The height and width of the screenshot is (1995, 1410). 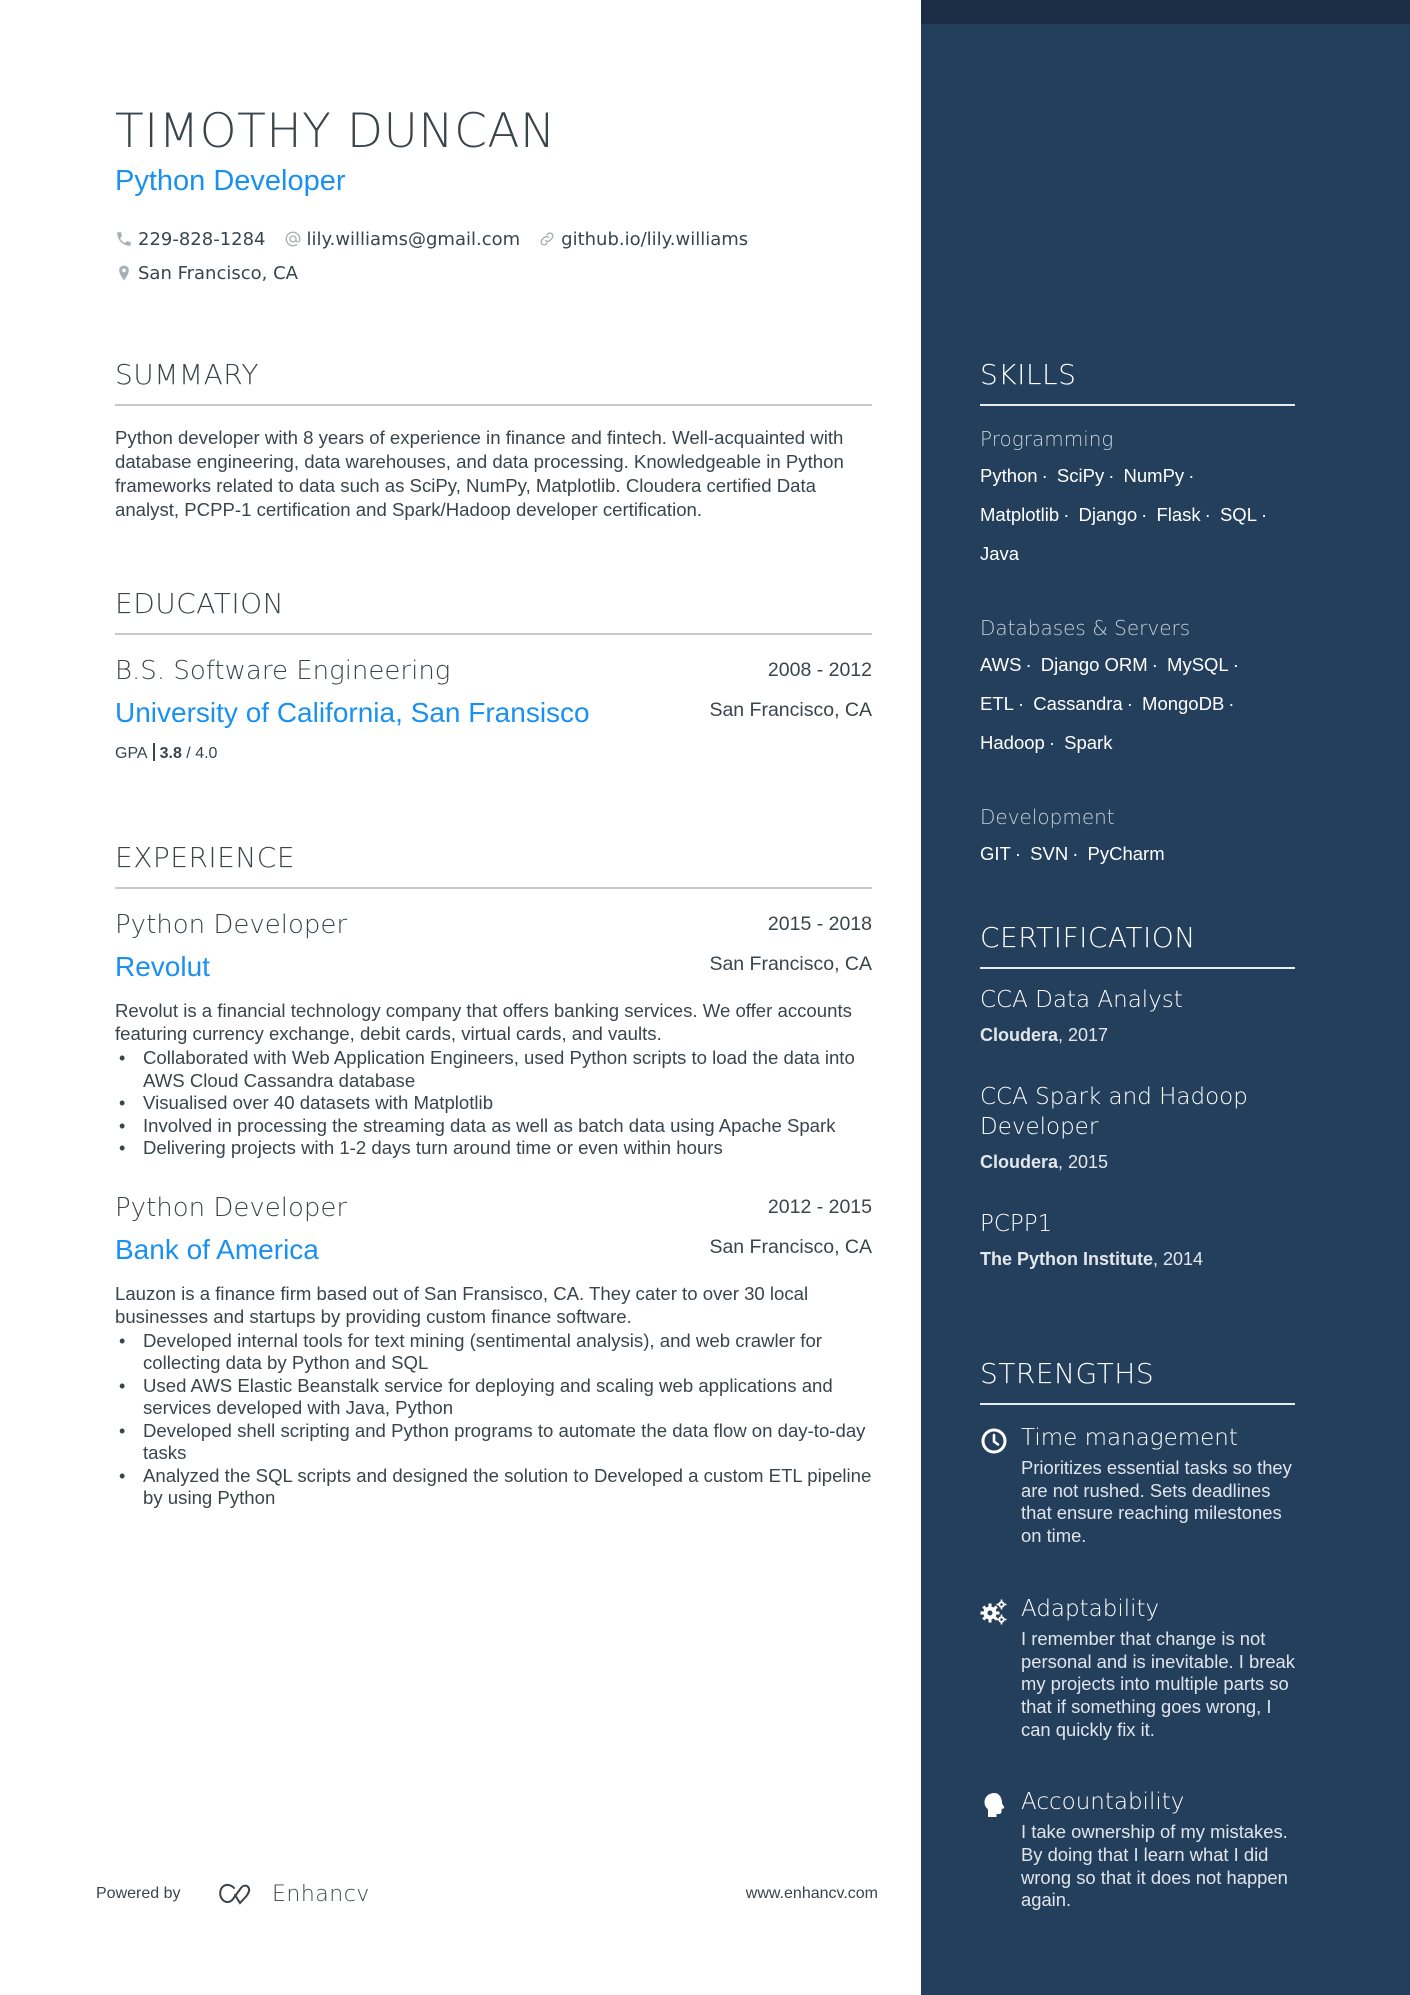 I want to click on skill-group-label: Development, so click(x=1047, y=817).